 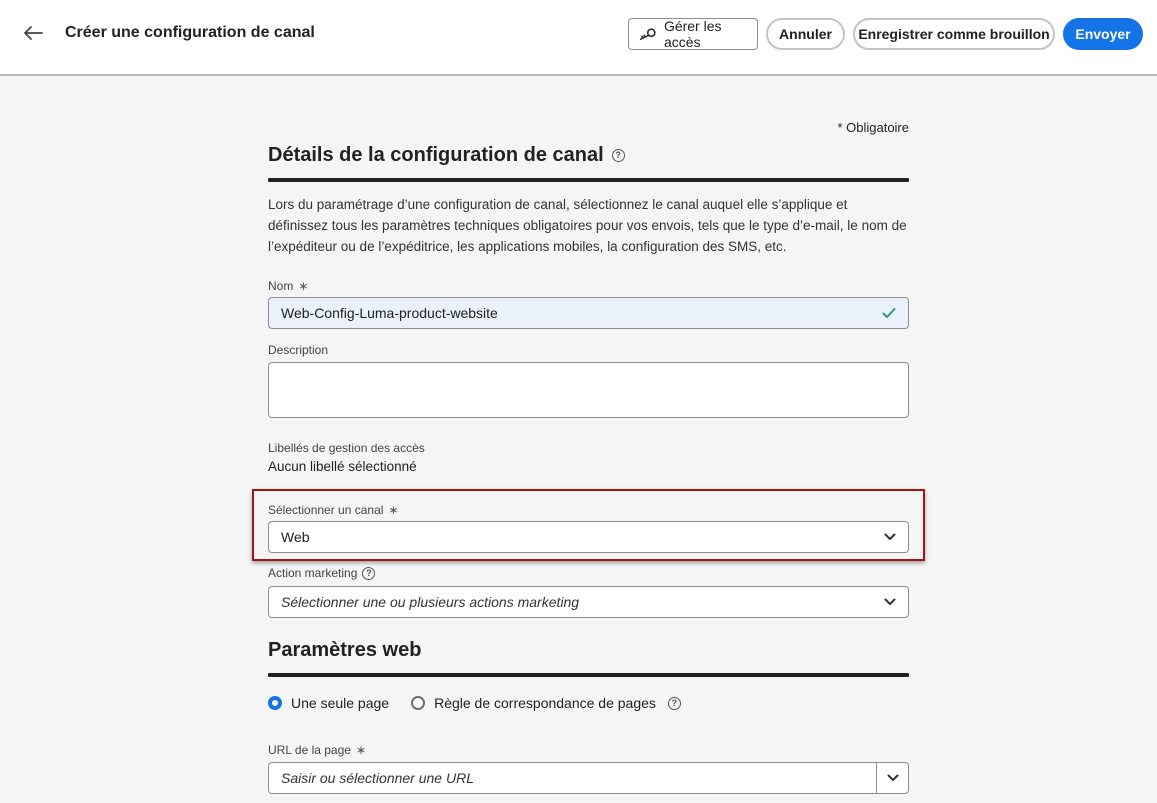 I want to click on arrow-left-icon, so click(x=33, y=33).